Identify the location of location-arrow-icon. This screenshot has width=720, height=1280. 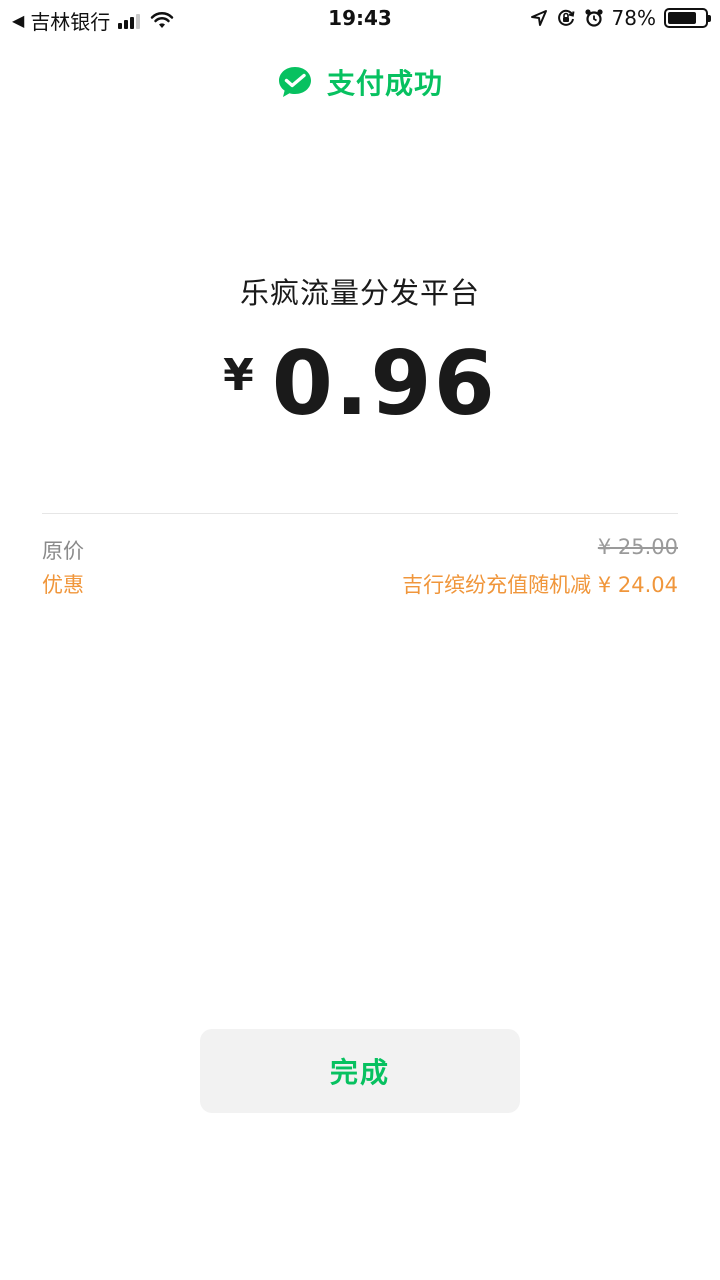
(538, 18).